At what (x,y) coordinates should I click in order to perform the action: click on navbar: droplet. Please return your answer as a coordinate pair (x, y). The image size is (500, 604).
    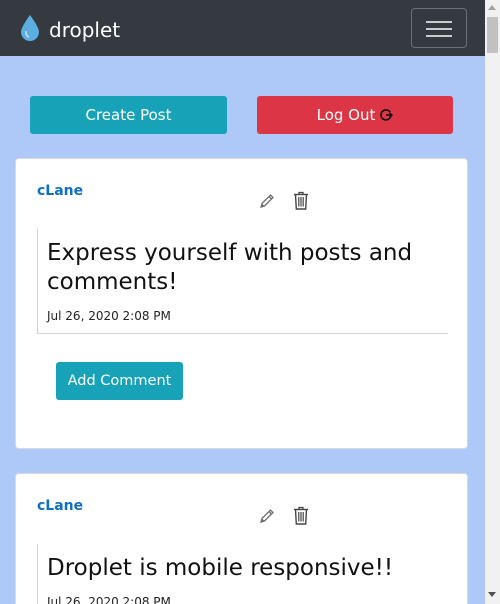
    Looking at the image, I should click on (242, 28).